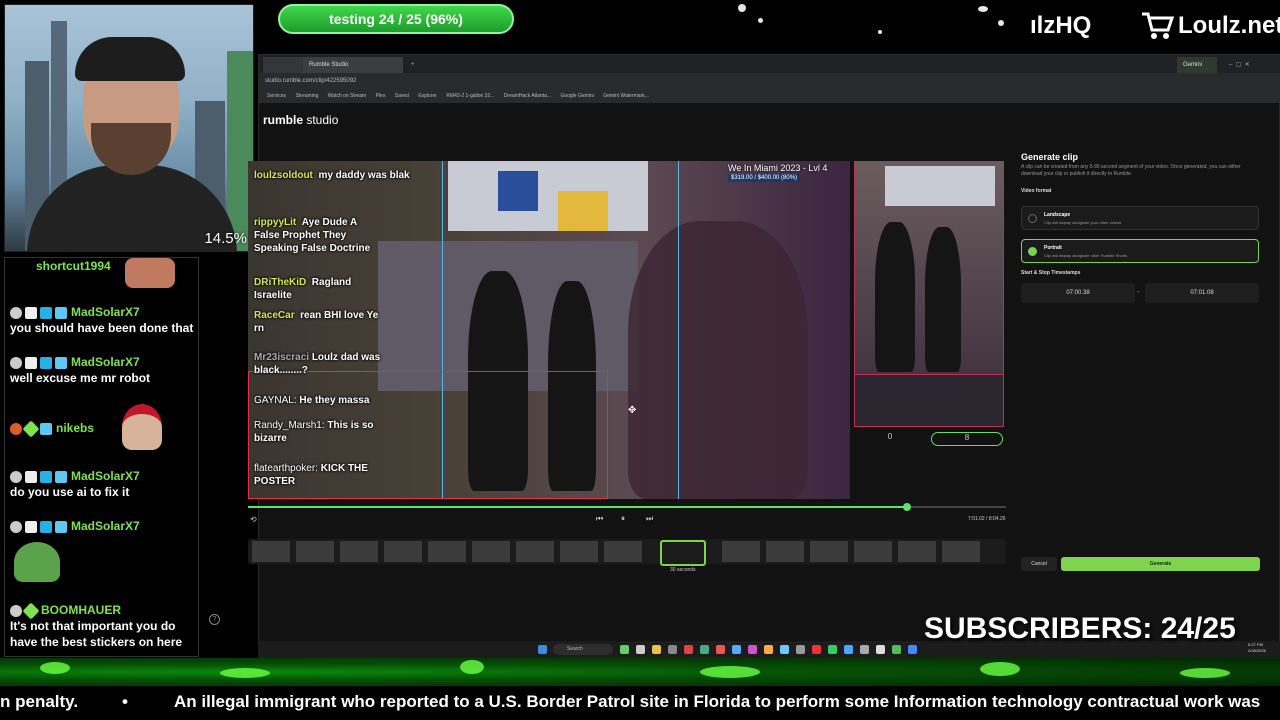 The height and width of the screenshot is (720, 1280). What do you see at coordinates (411, 65) in the screenshot?
I see `new-tab-icon: +` at bounding box center [411, 65].